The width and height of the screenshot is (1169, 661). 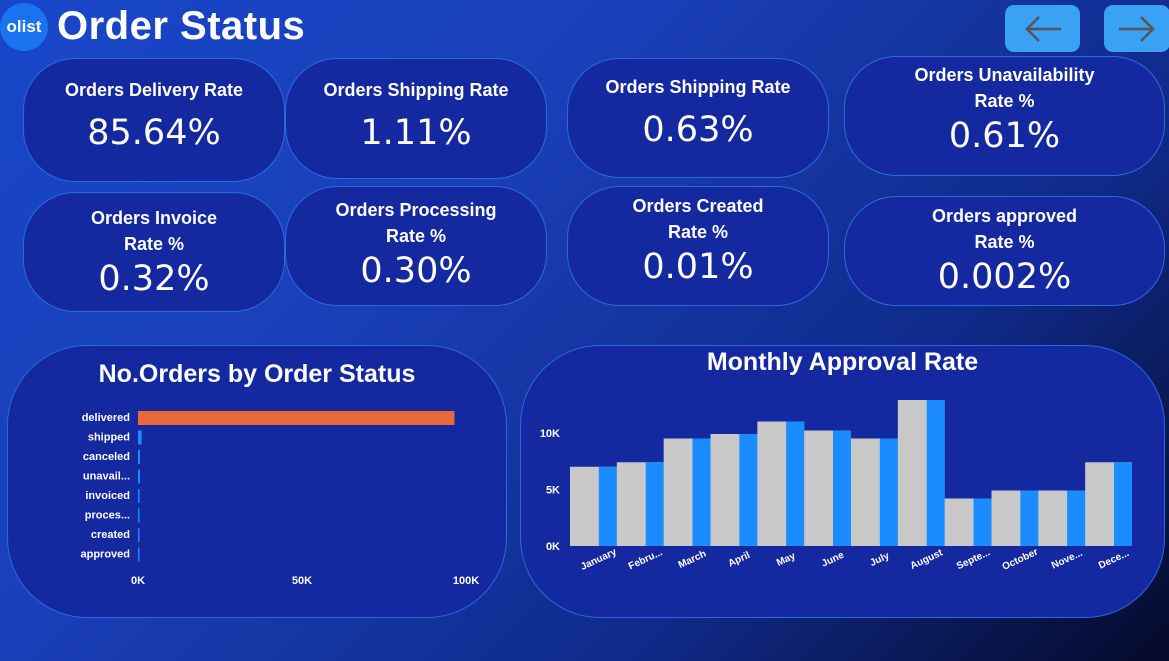 I want to click on y-tick-label: shipped, so click(x=109, y=438).